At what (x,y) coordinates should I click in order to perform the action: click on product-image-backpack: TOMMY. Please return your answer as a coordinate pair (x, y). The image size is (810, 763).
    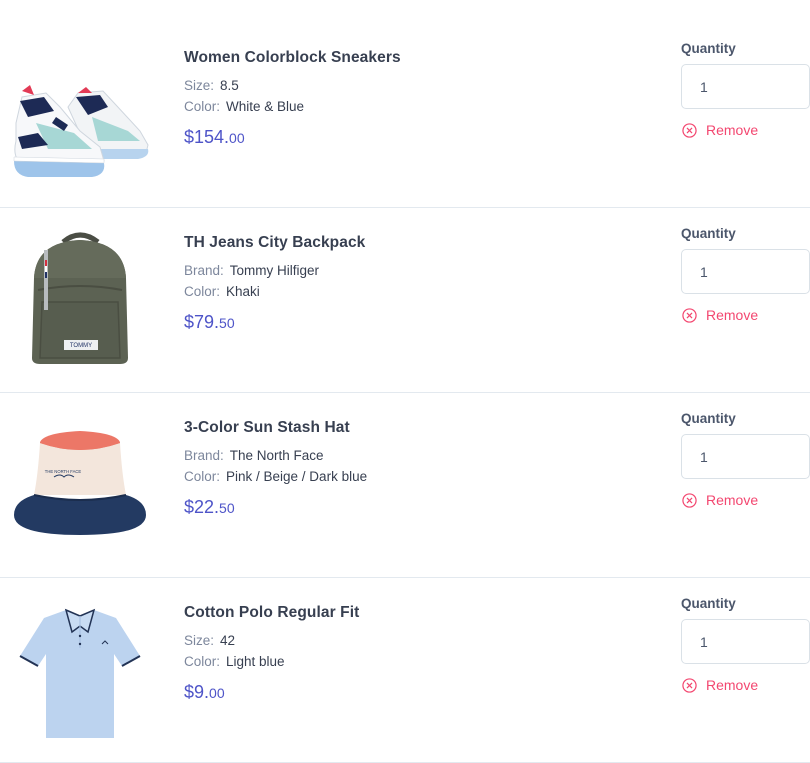
    Looking at the image, I should click on (83, 302).